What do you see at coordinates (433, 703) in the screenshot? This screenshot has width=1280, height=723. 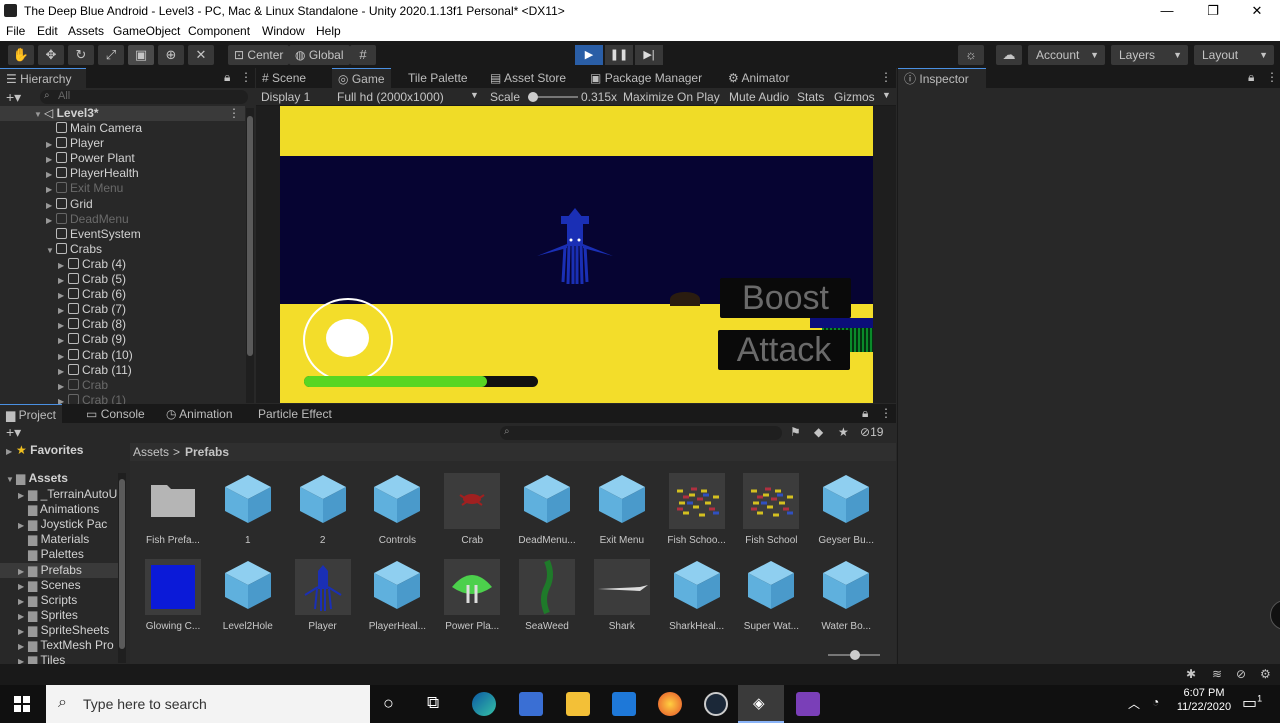 I see `task-view-icon: ⧉` at bounding box center [433, 703].